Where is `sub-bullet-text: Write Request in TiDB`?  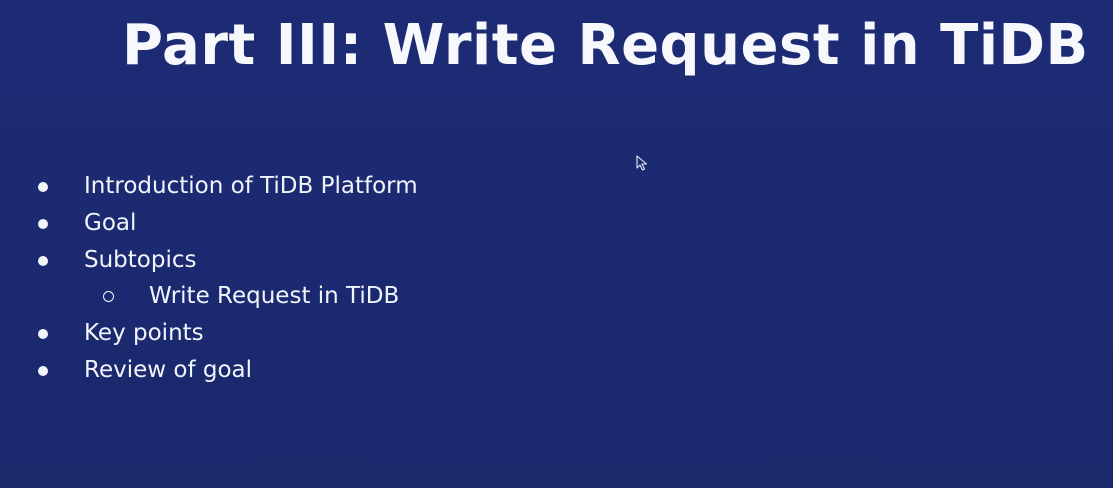
sub-bullet-text: Write Request in TiDB is located at coordinates (274, 296).